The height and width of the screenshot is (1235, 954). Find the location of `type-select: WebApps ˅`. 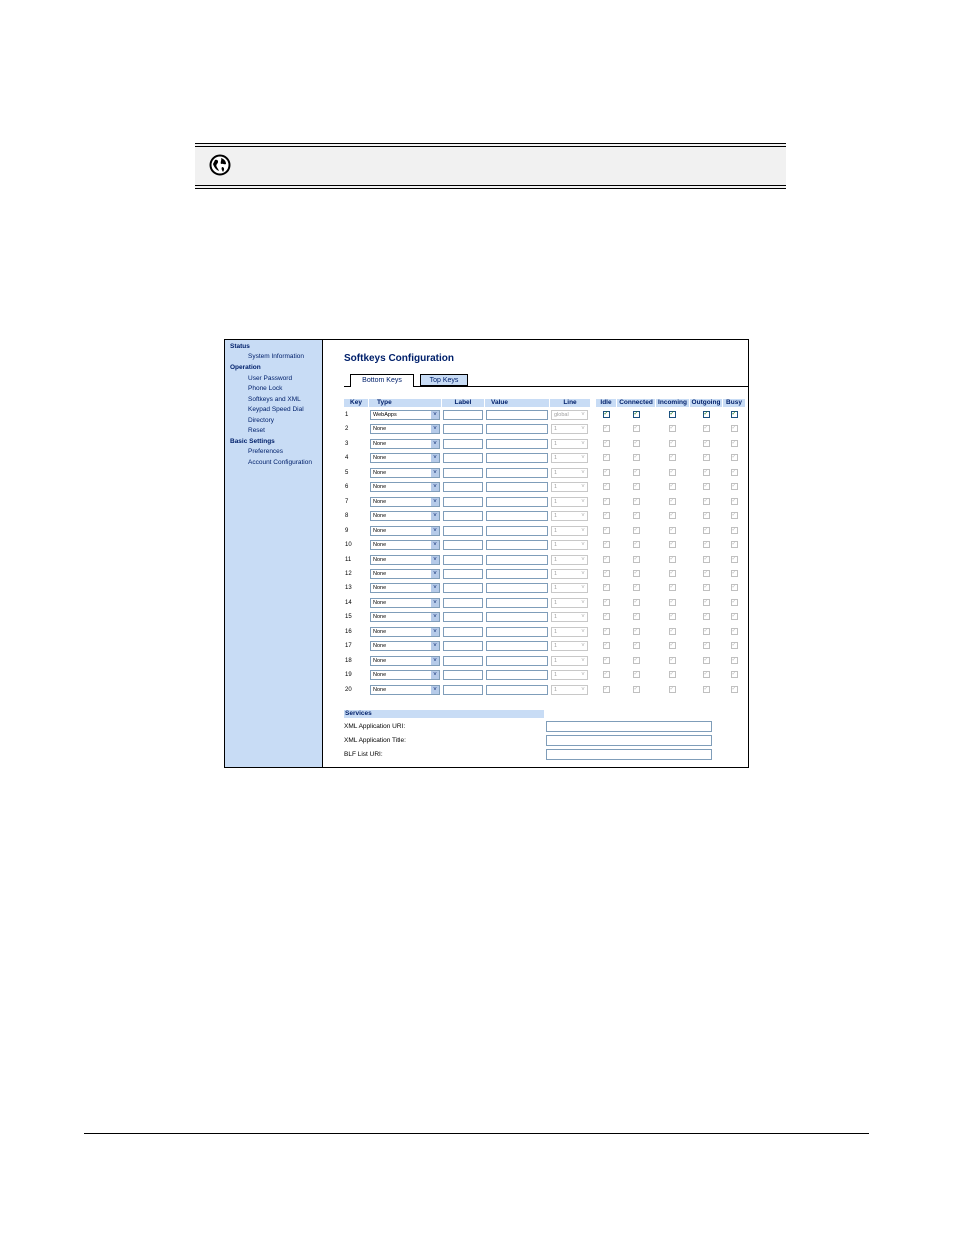

type-select: WebApps ˅ is located at coordinates (405, 415).